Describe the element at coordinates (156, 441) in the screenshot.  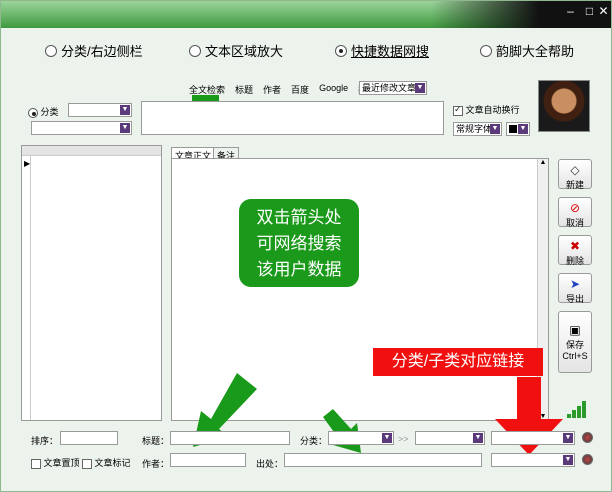
I see `title-label: 标题：` at that location.